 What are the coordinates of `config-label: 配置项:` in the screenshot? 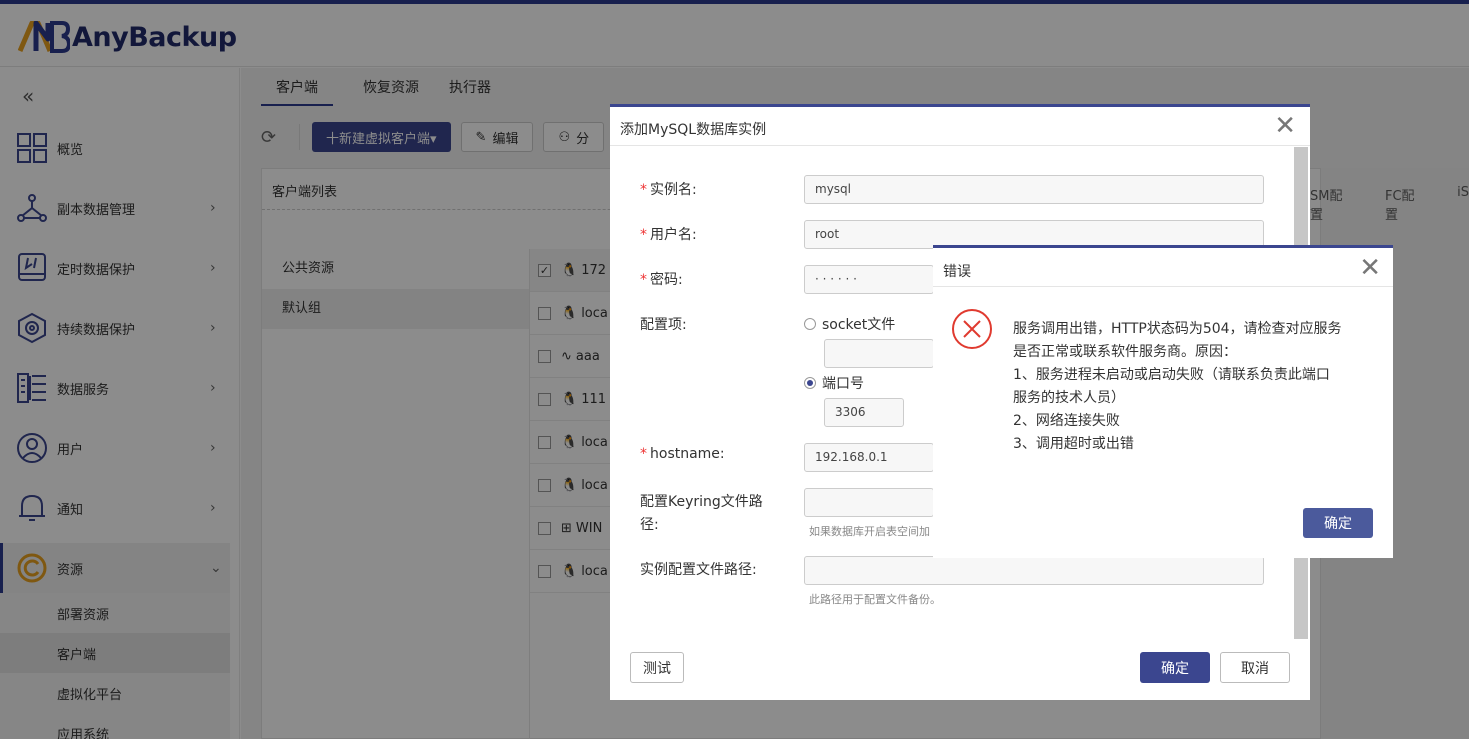 It's located at (663, 325).